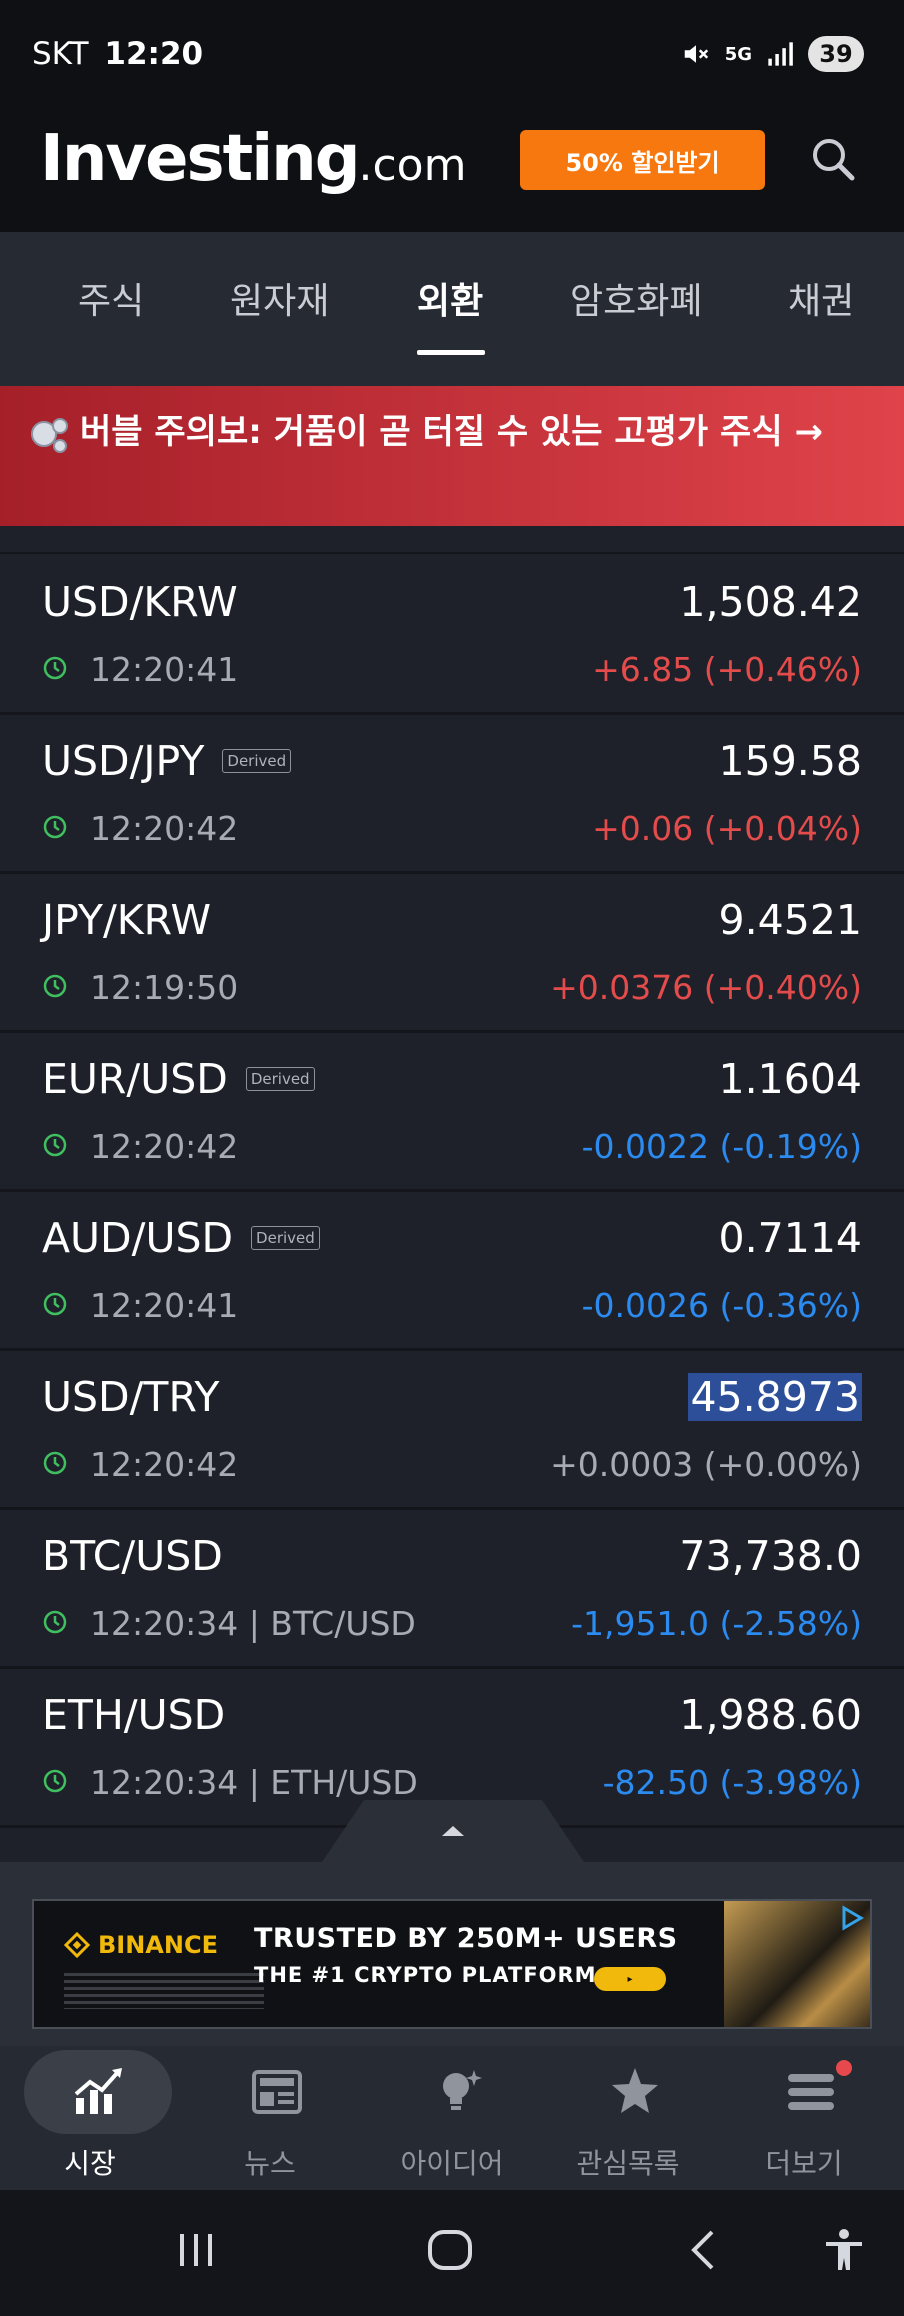 This screenshot has width=904, height=2316. I want to click on bottom-navigation: 시장 뉴스 아이디어 관심목록 더보기, so click(452, 2118).